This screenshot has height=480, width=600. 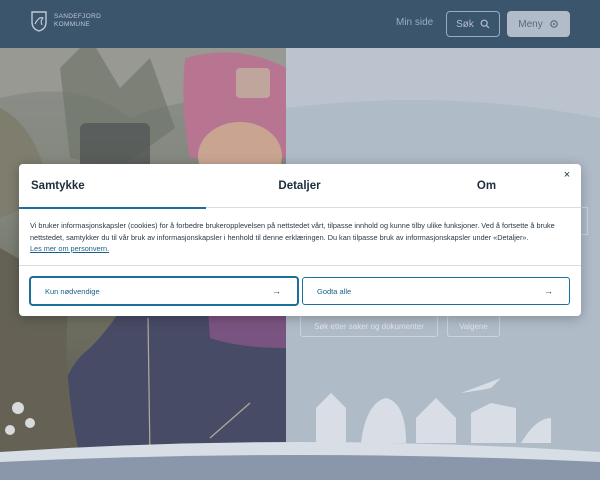 I want to click on accept-all-button: Godta alle →, so click(x=436, y=291).